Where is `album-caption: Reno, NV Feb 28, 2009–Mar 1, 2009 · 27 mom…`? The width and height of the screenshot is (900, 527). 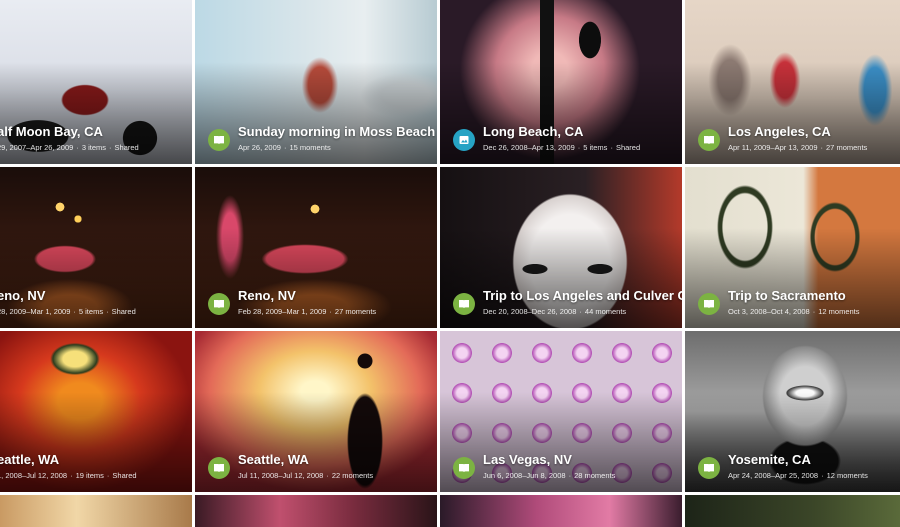 album-caption: Reno, NV Feb 28, 2009–Mar 1, 2009 · 27 mom… is located at coordinates (334, 302).